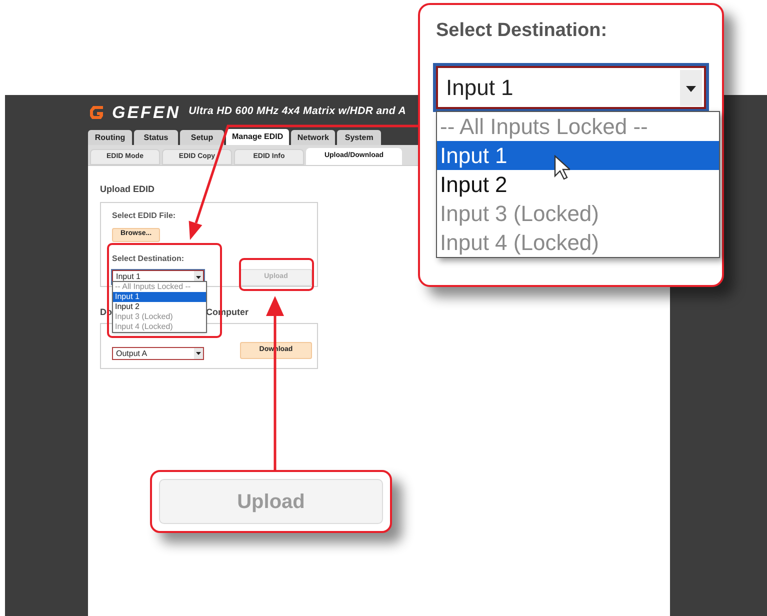 This screenshot has width=767, height=616. What do you see at coordinates (297, 112) in the screenshot?
I see `device-title: Ultra HD 600 MHz 4x4 Matrix w/HDR and A` at bounding box center [297, 112].